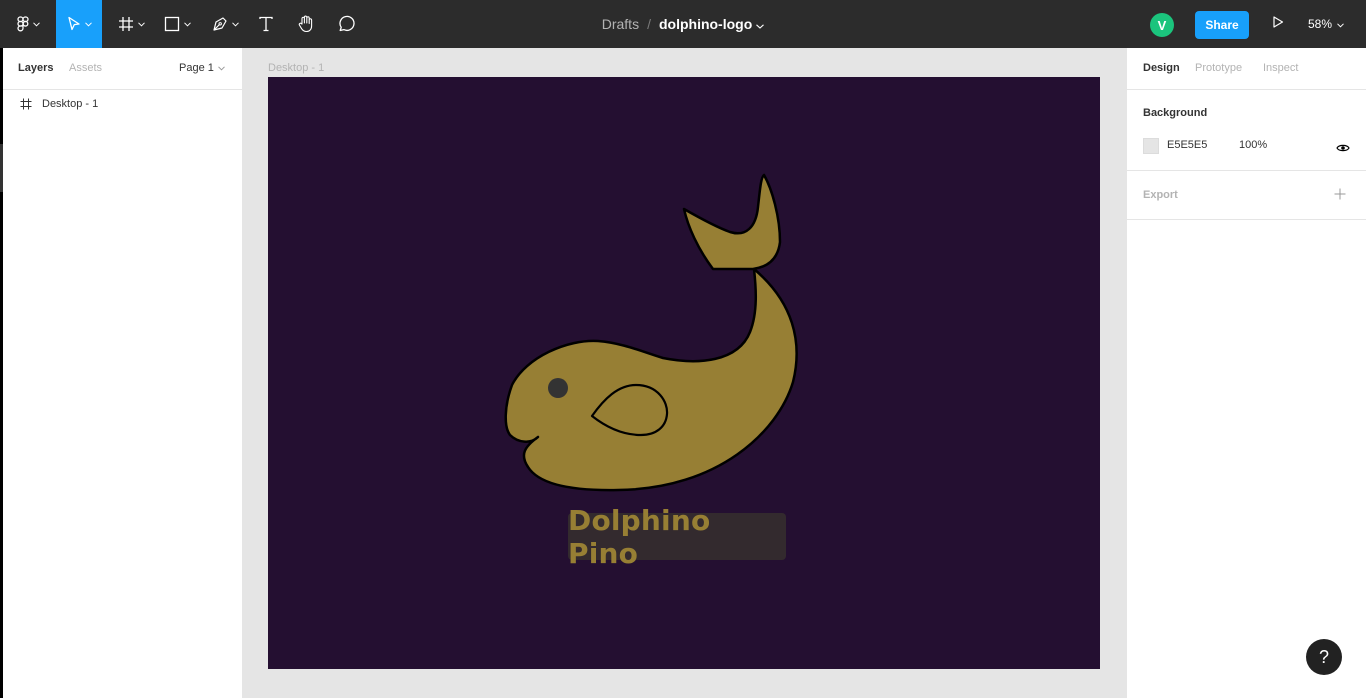  I want to click on share-button: Share, so click(1222, 25).